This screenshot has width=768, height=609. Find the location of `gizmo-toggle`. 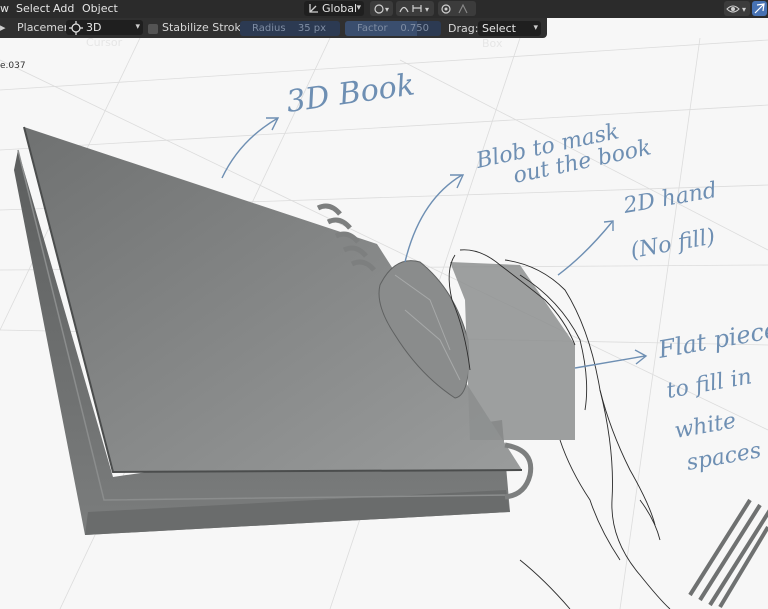

gizmo-toggle is located at coordinates (759, 8).